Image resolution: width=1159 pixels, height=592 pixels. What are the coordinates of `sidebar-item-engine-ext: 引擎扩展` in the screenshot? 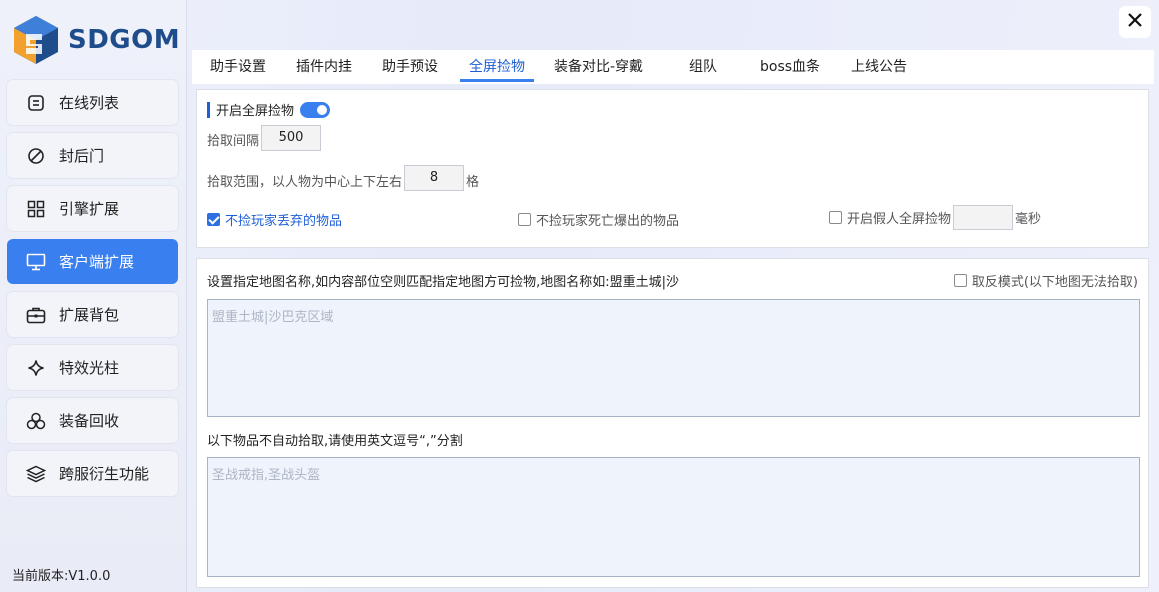 It's located at (92, 208).